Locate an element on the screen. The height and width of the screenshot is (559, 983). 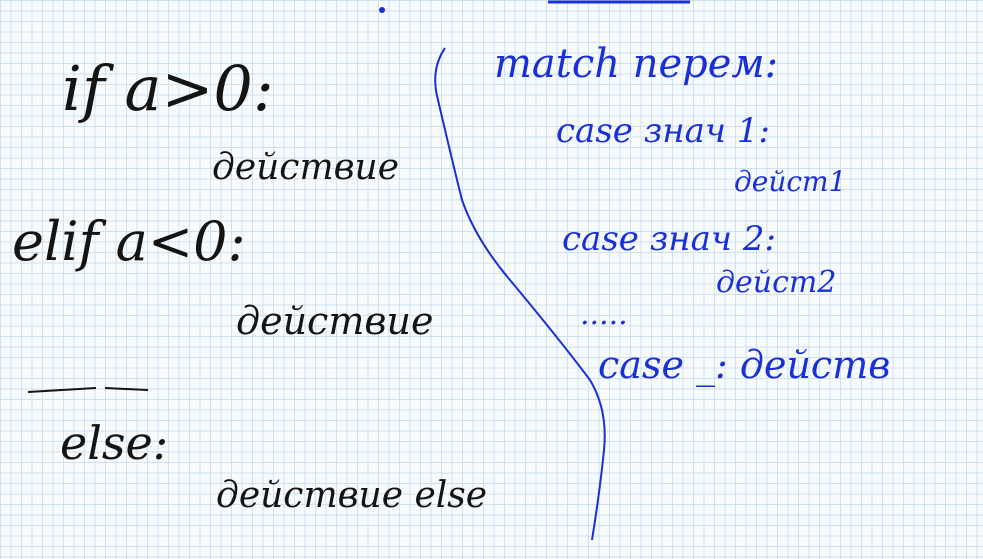
left-line-elif: elif a<0: is located at coordinates (129, 241).